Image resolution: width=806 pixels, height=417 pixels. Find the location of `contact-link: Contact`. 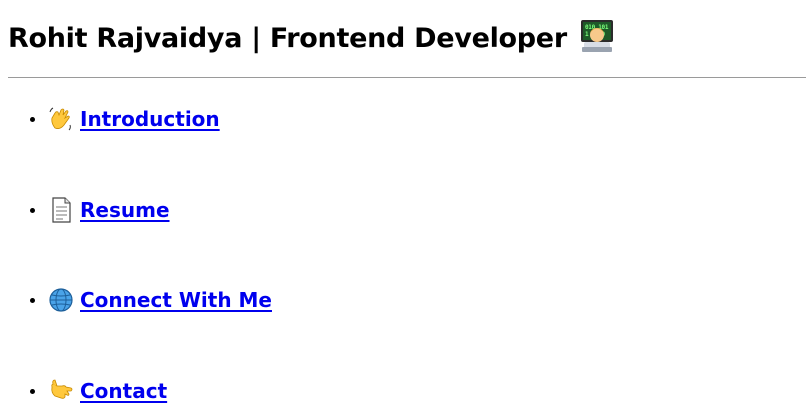

contact-link: Contact is located at coordinates (107, 391).